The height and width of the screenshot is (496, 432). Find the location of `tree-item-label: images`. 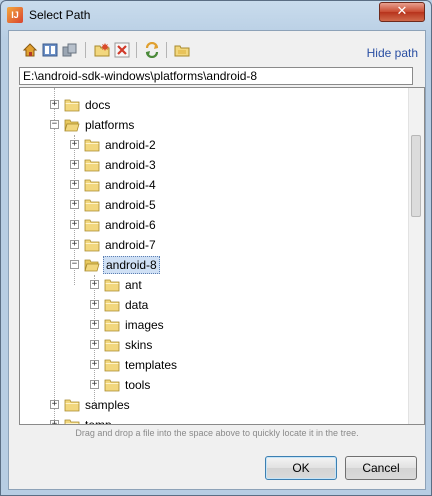

tree-item-label: images is located at coordinates (144, 325).